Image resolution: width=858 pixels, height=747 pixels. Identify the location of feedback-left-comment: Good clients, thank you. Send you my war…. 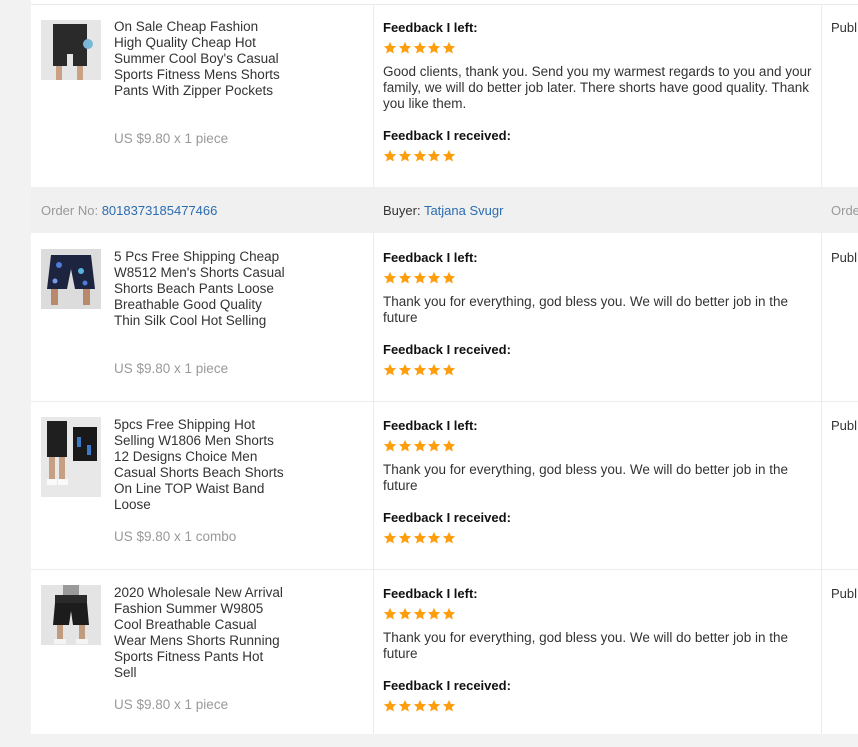
(597, 87).